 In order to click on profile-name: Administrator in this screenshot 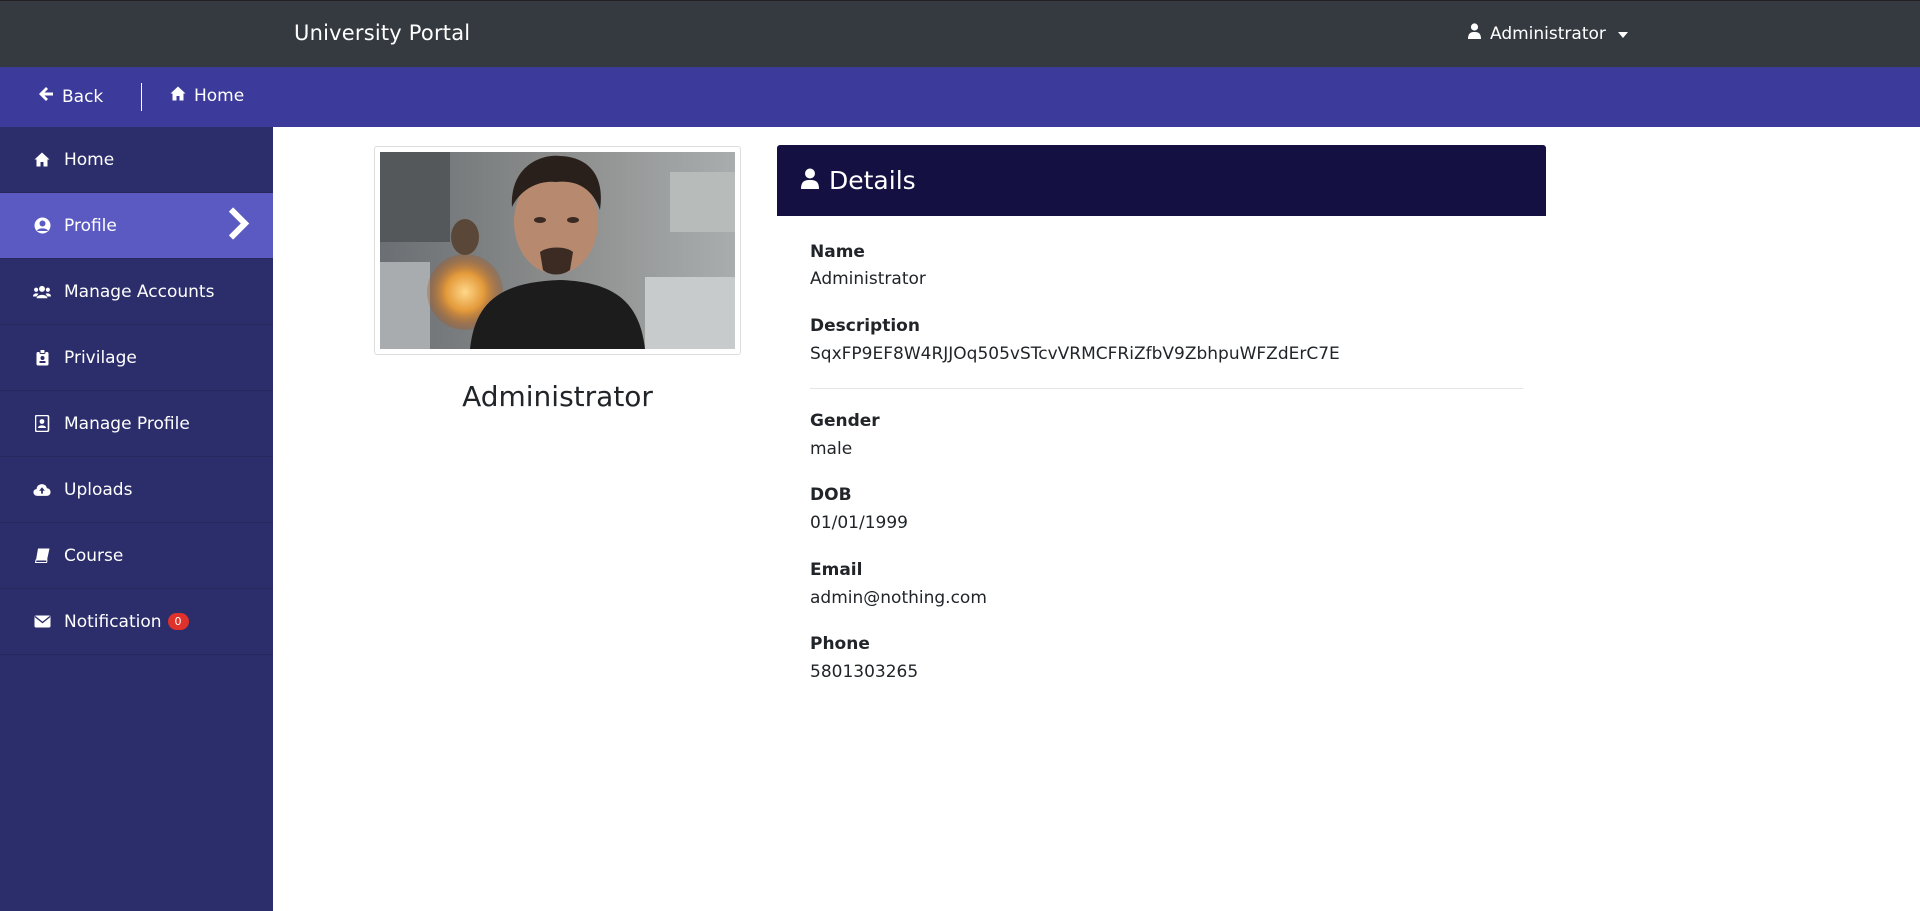, I will do `click(557, 396)`.